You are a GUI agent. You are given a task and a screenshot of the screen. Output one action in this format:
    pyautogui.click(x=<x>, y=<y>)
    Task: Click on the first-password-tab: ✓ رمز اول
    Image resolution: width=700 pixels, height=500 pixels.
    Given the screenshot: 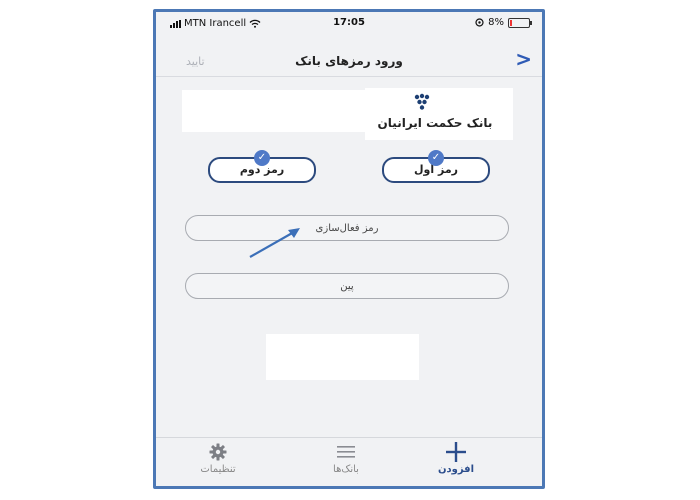 What is the action you would take?
    pyautogui.click(x=436, y=166)
    